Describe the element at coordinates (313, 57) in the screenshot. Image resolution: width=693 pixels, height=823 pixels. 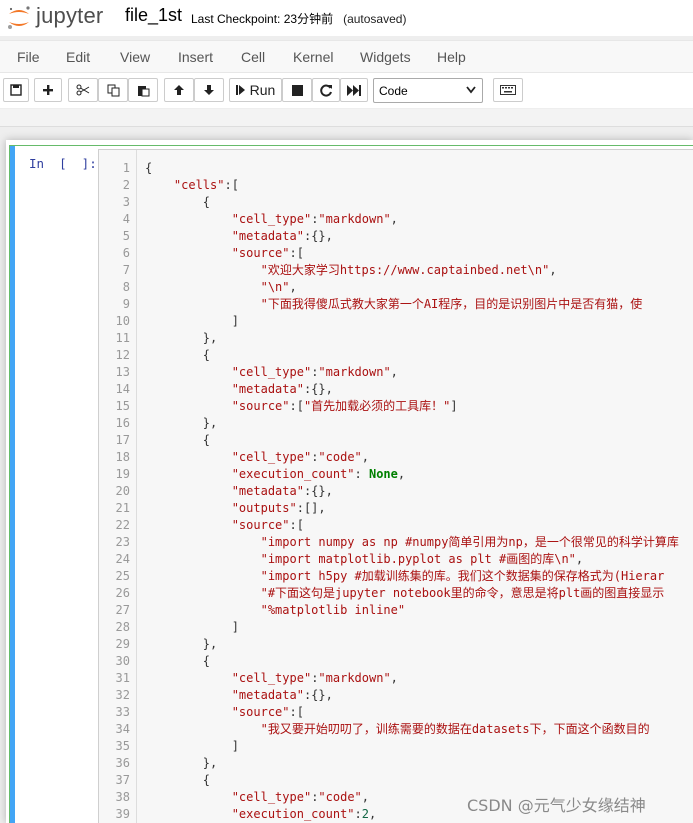
I see `menu-kernel: Kernel` at that location.